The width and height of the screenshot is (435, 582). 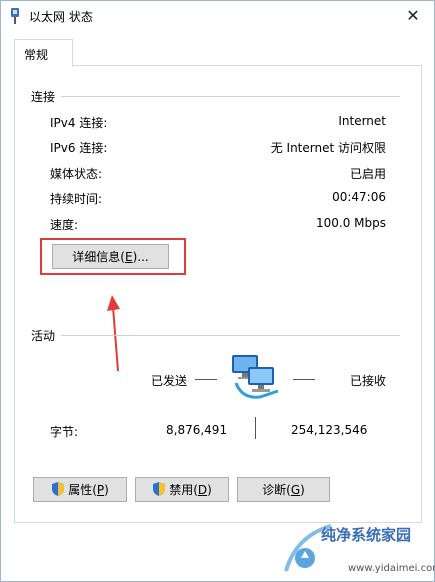 I want to click on properties-button-text: 属性(, so click(x=82, y=490).